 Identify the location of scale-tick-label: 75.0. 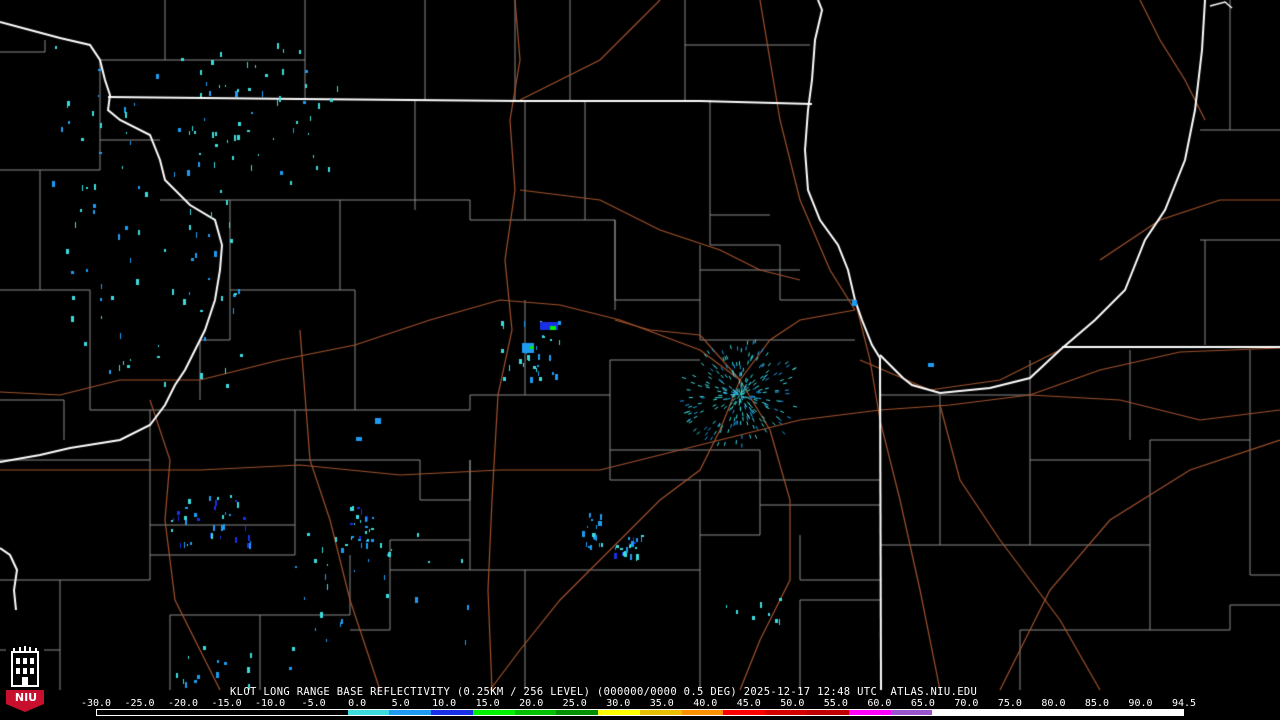
(1009, 703).